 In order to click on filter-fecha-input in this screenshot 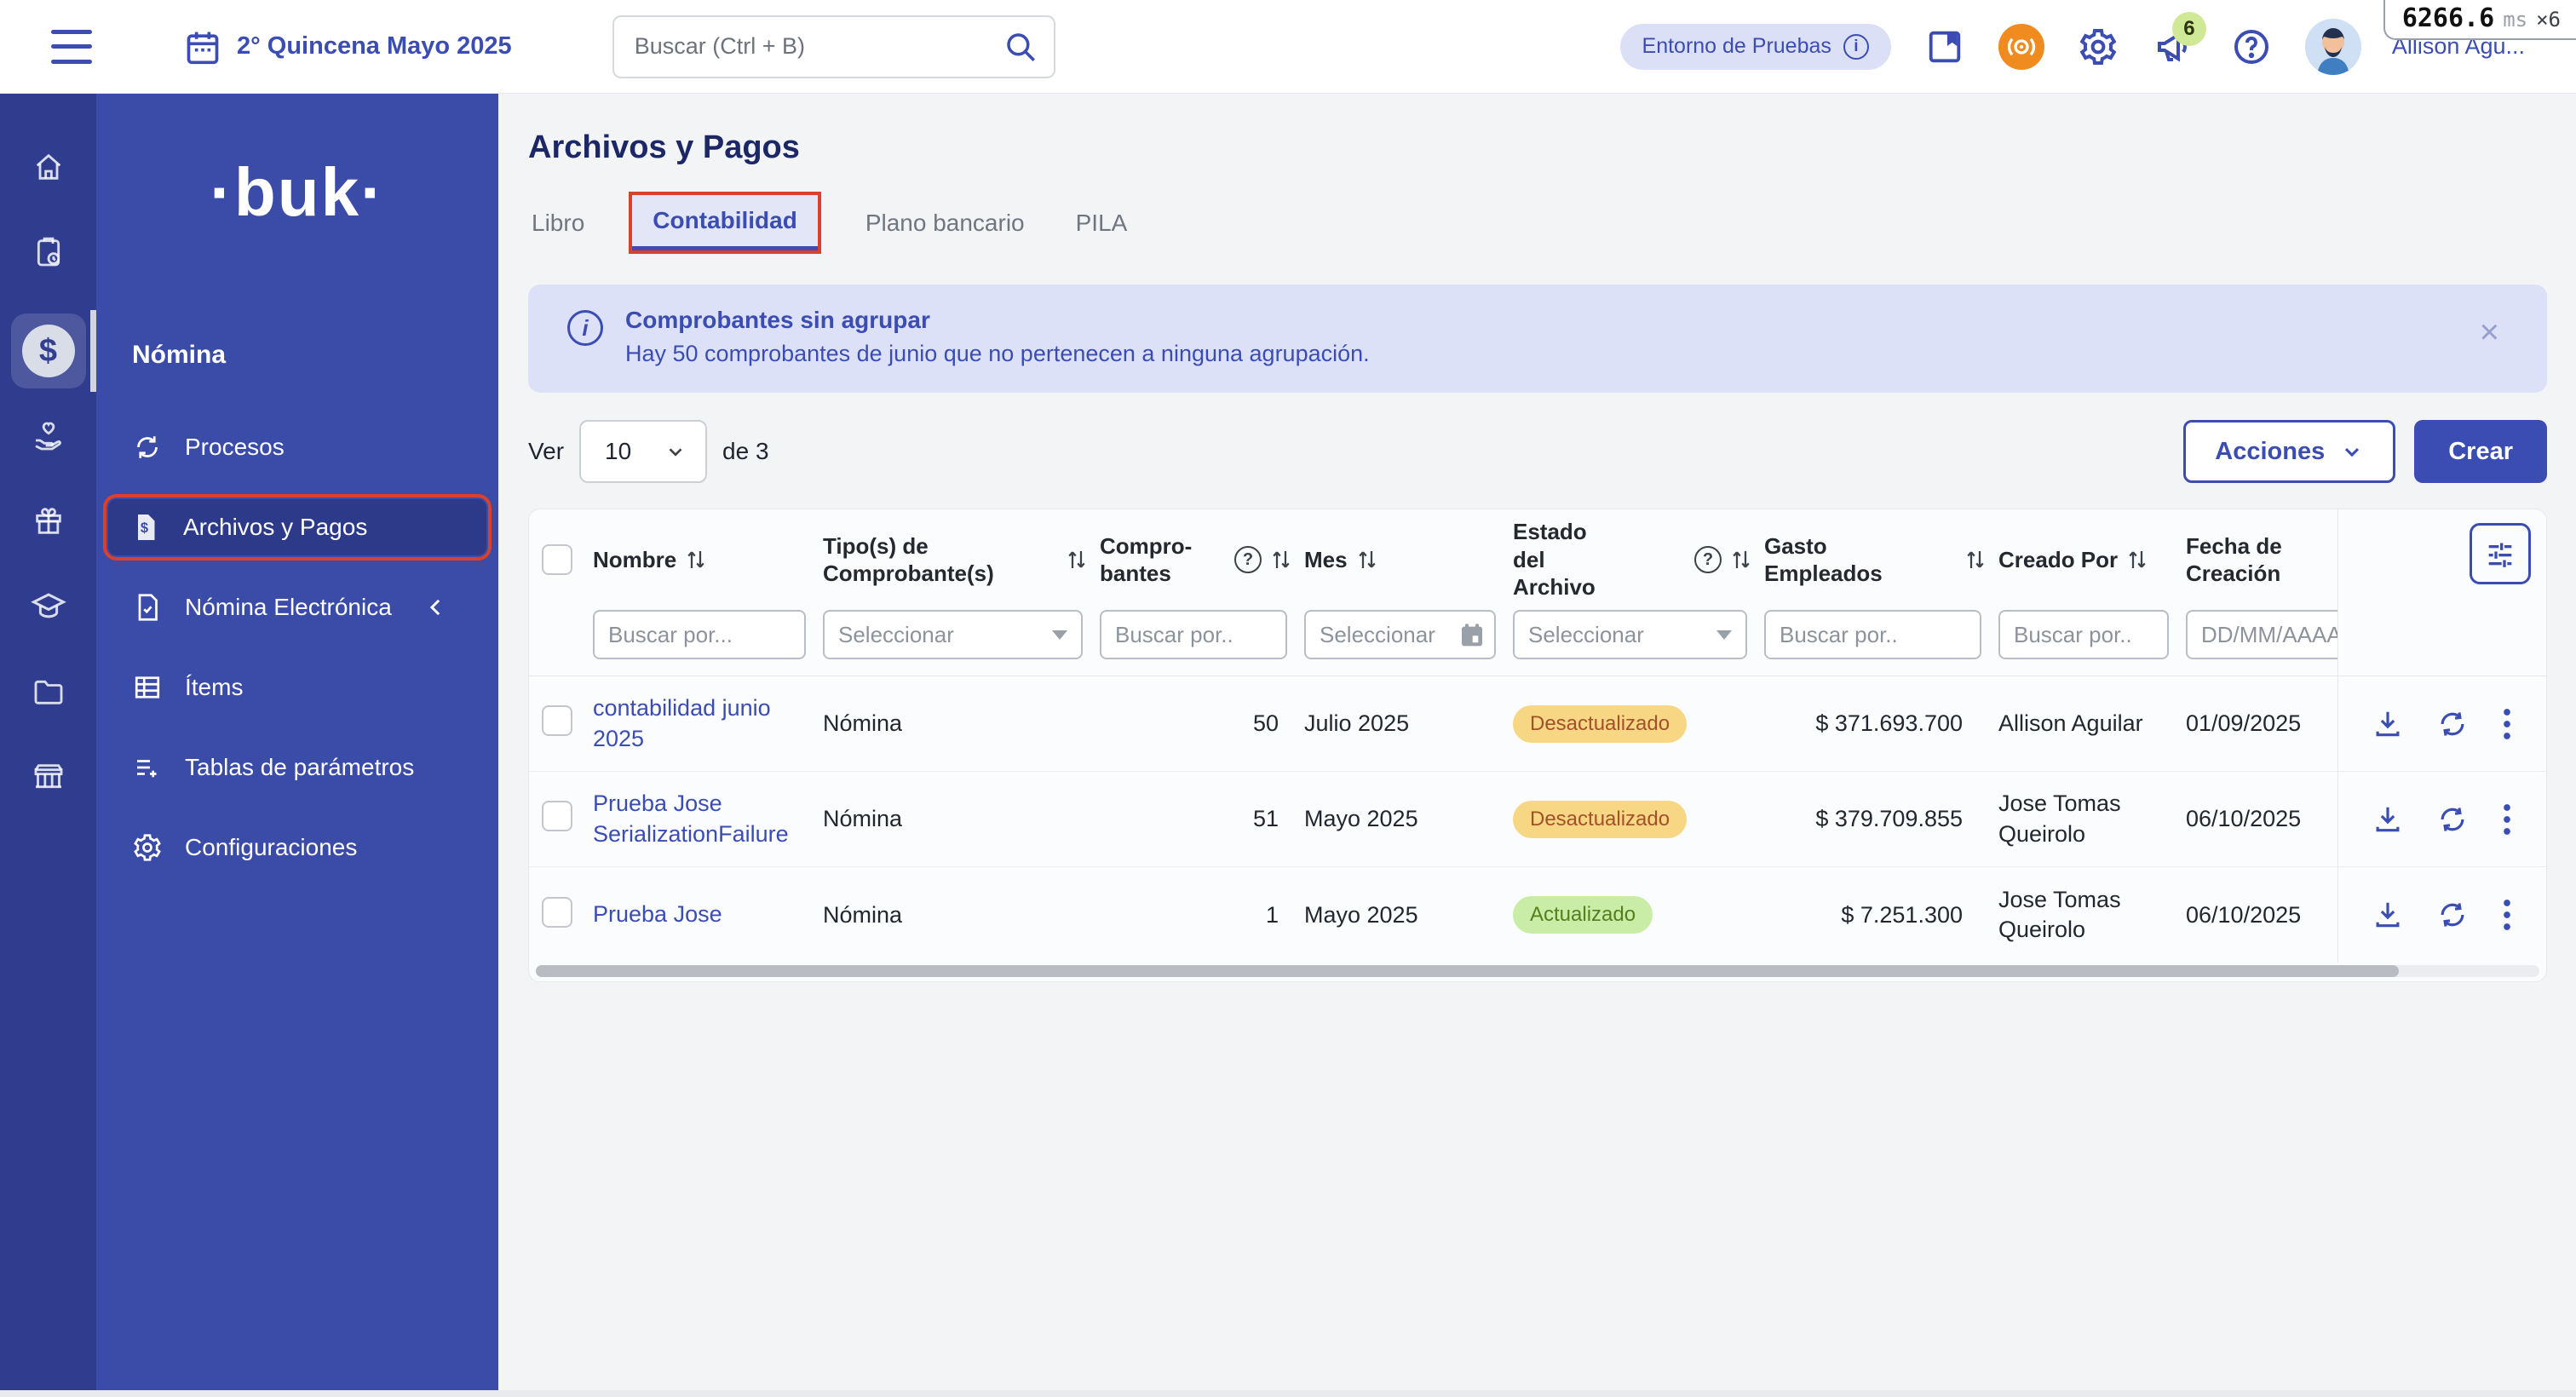, I will do `click(2261, 634)`.